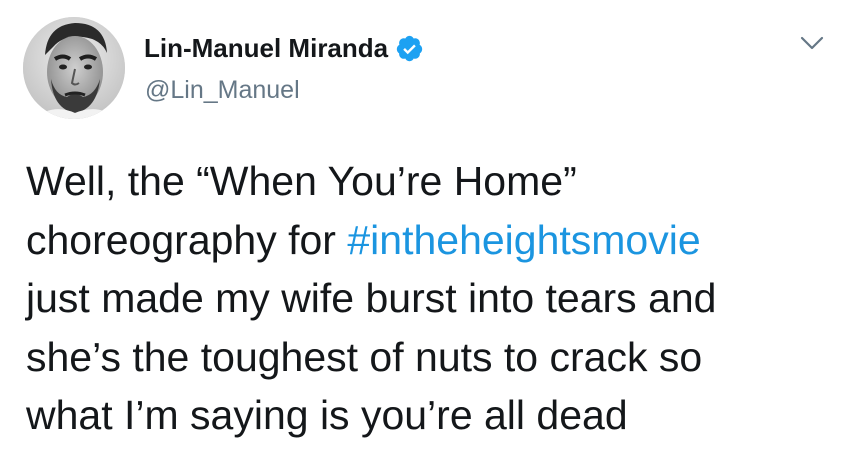  I want to click on tweet-line: she’s the toughest of nuts to crack so, so click(364, 356).